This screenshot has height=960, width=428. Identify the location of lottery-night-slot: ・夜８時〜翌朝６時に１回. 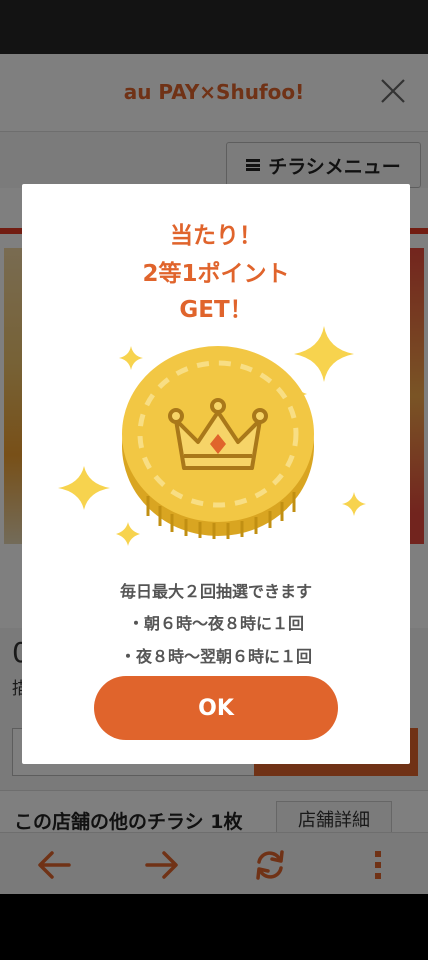
(215, 656).